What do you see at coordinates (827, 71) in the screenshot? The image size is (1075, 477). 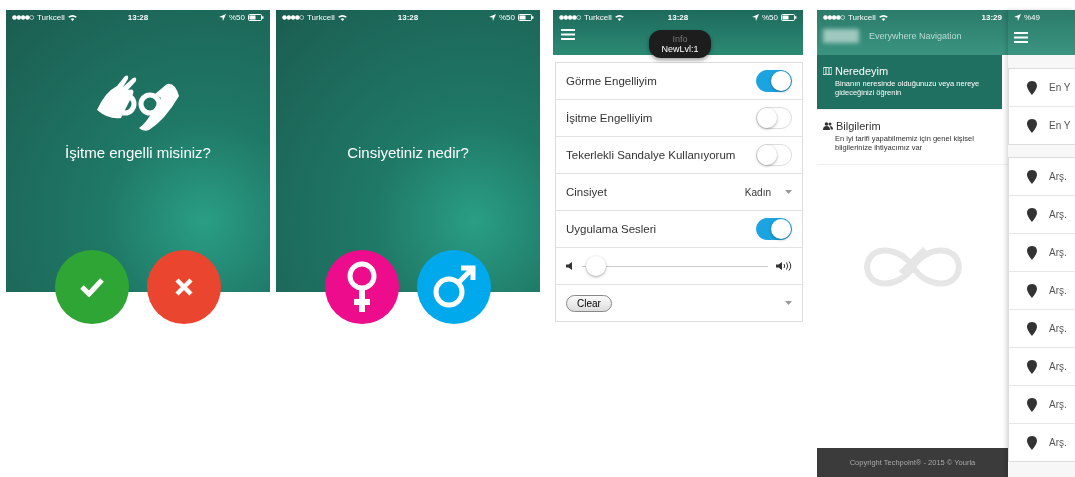 I see `map-icon` at bounding box center [827, 71].